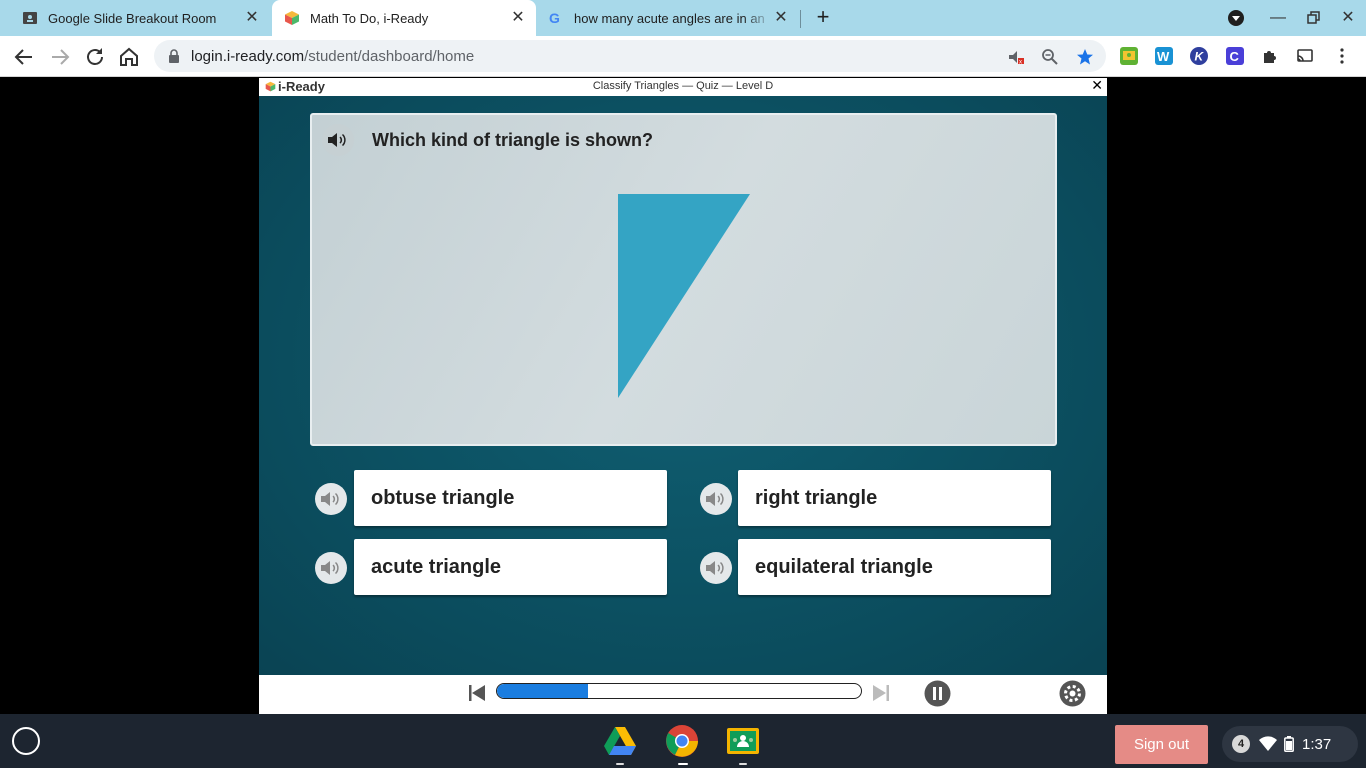 The height and width of the screenshot is (768, 1366). I want to click on extensions-puzzle-icon, so click(1270, 56).